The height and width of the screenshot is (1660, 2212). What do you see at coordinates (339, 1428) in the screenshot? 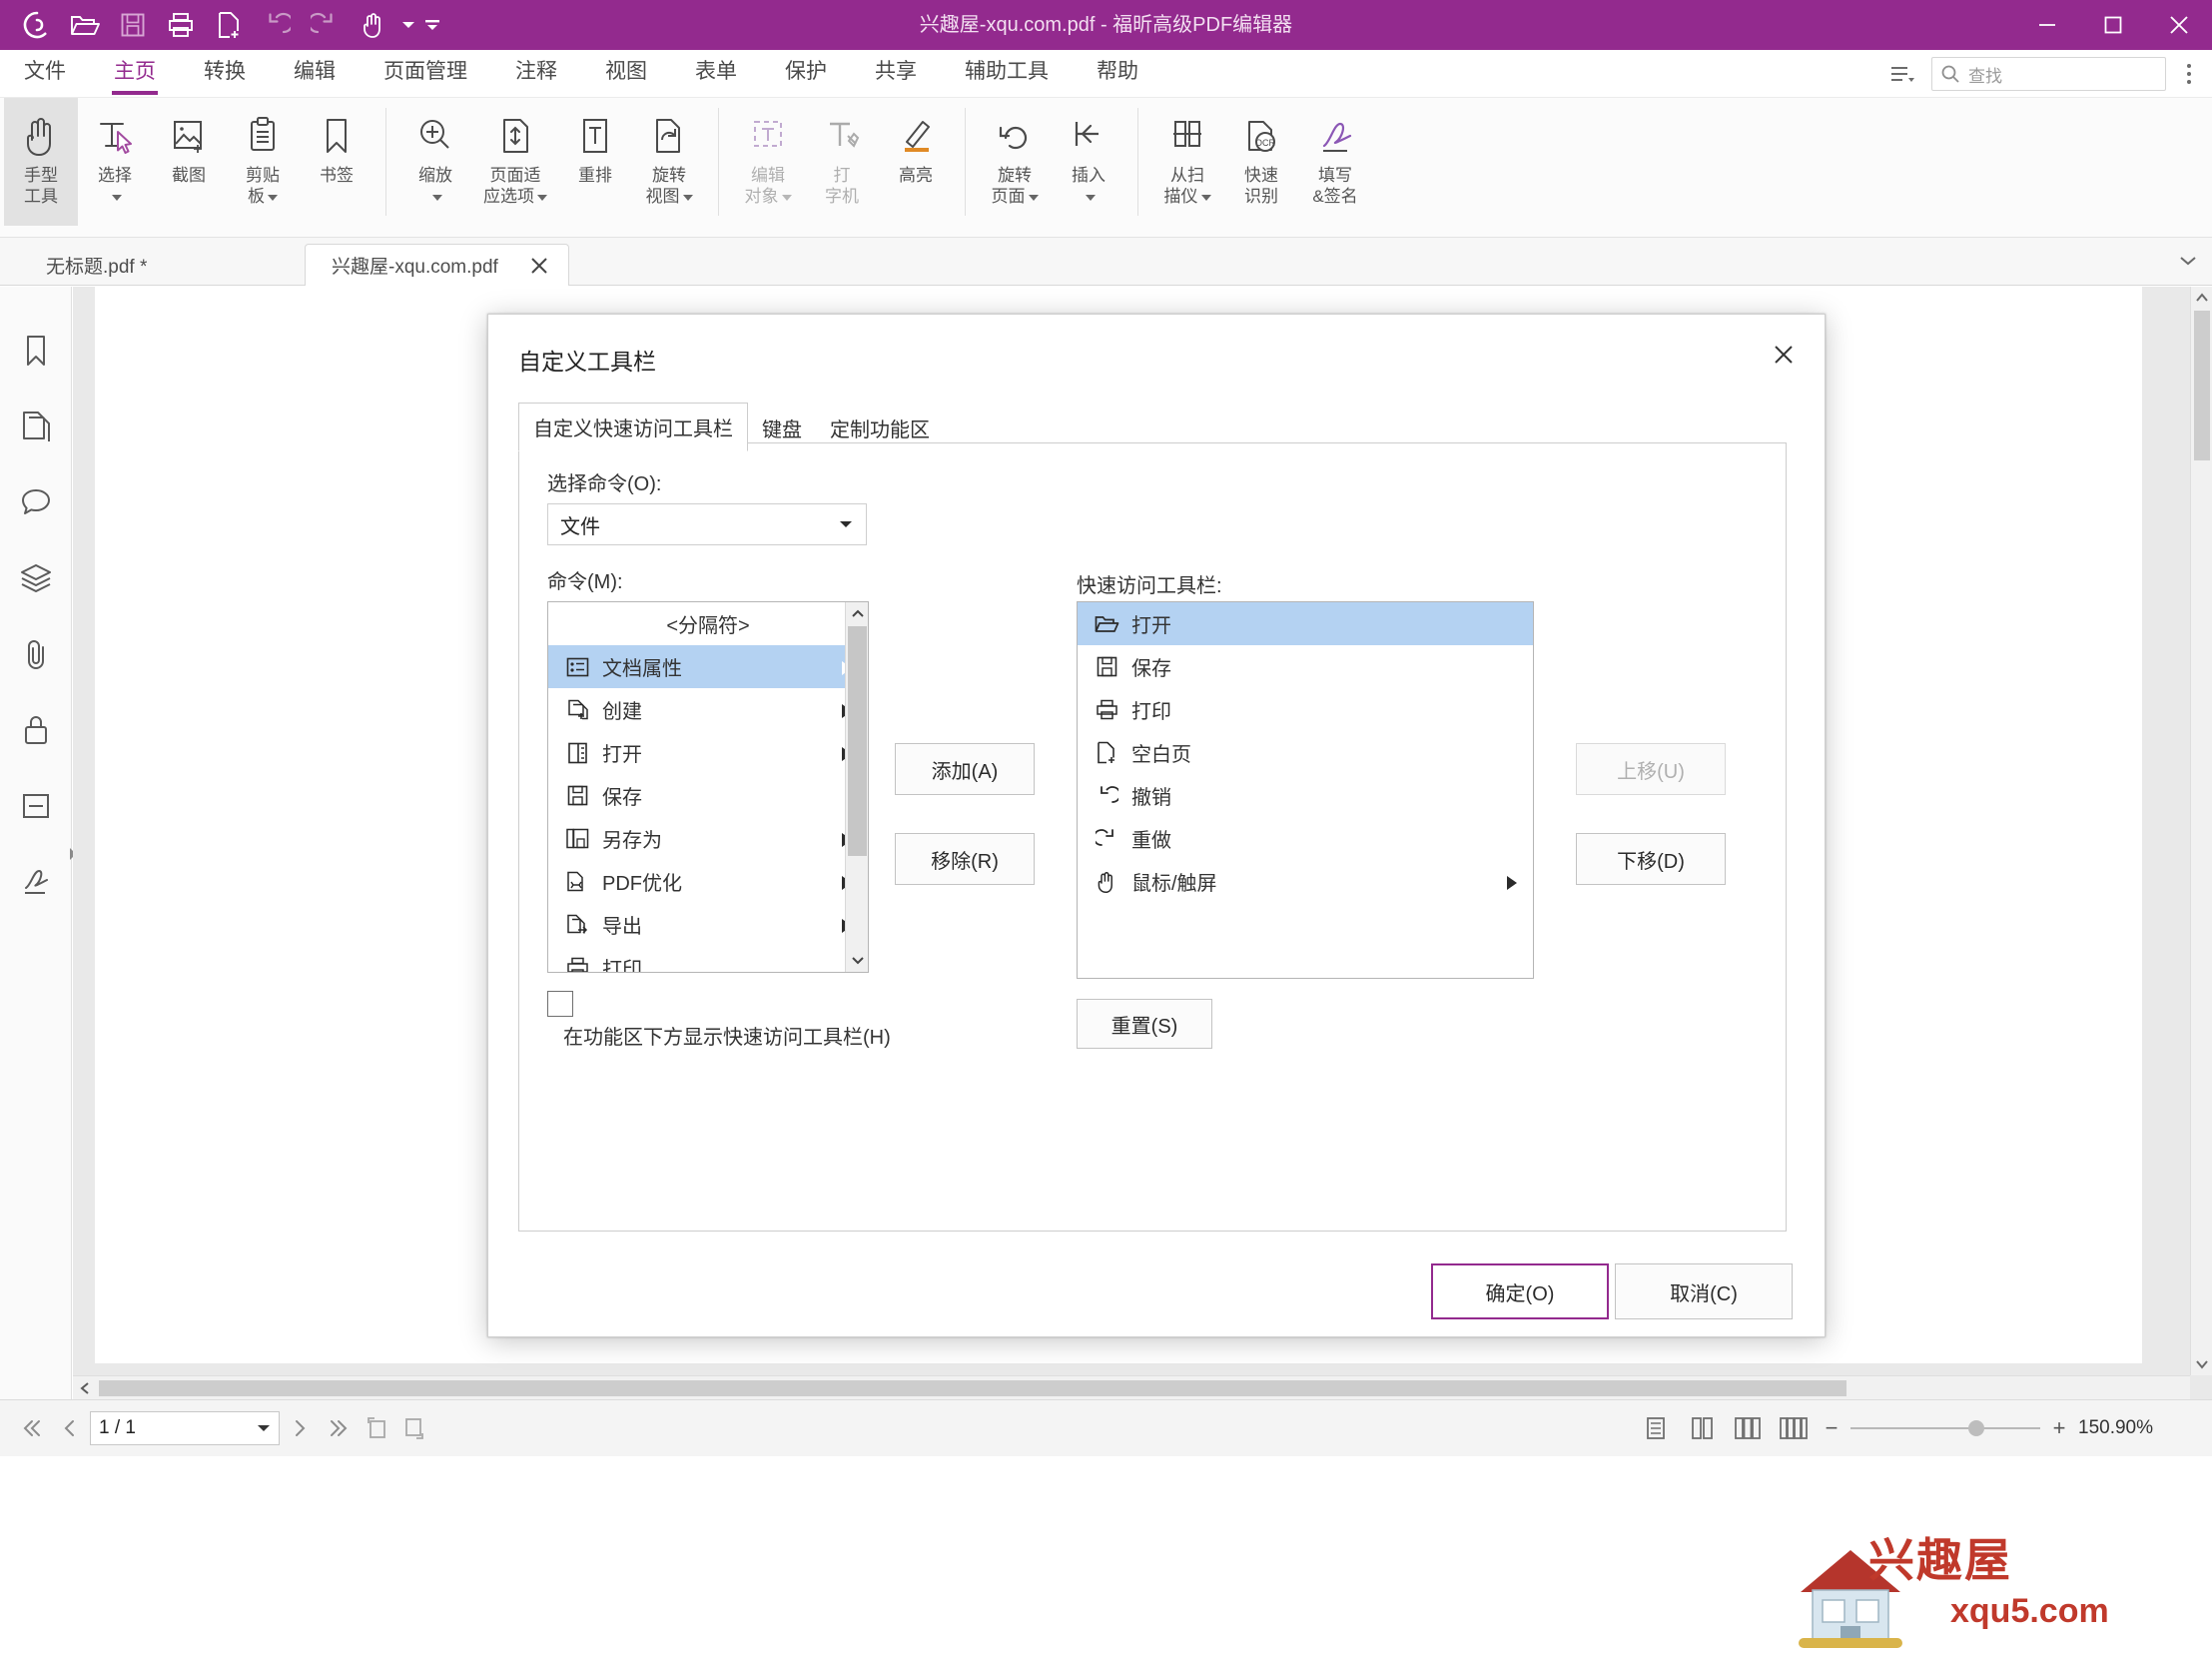
I see `last-page-button` at bounding box center [339, 1428].